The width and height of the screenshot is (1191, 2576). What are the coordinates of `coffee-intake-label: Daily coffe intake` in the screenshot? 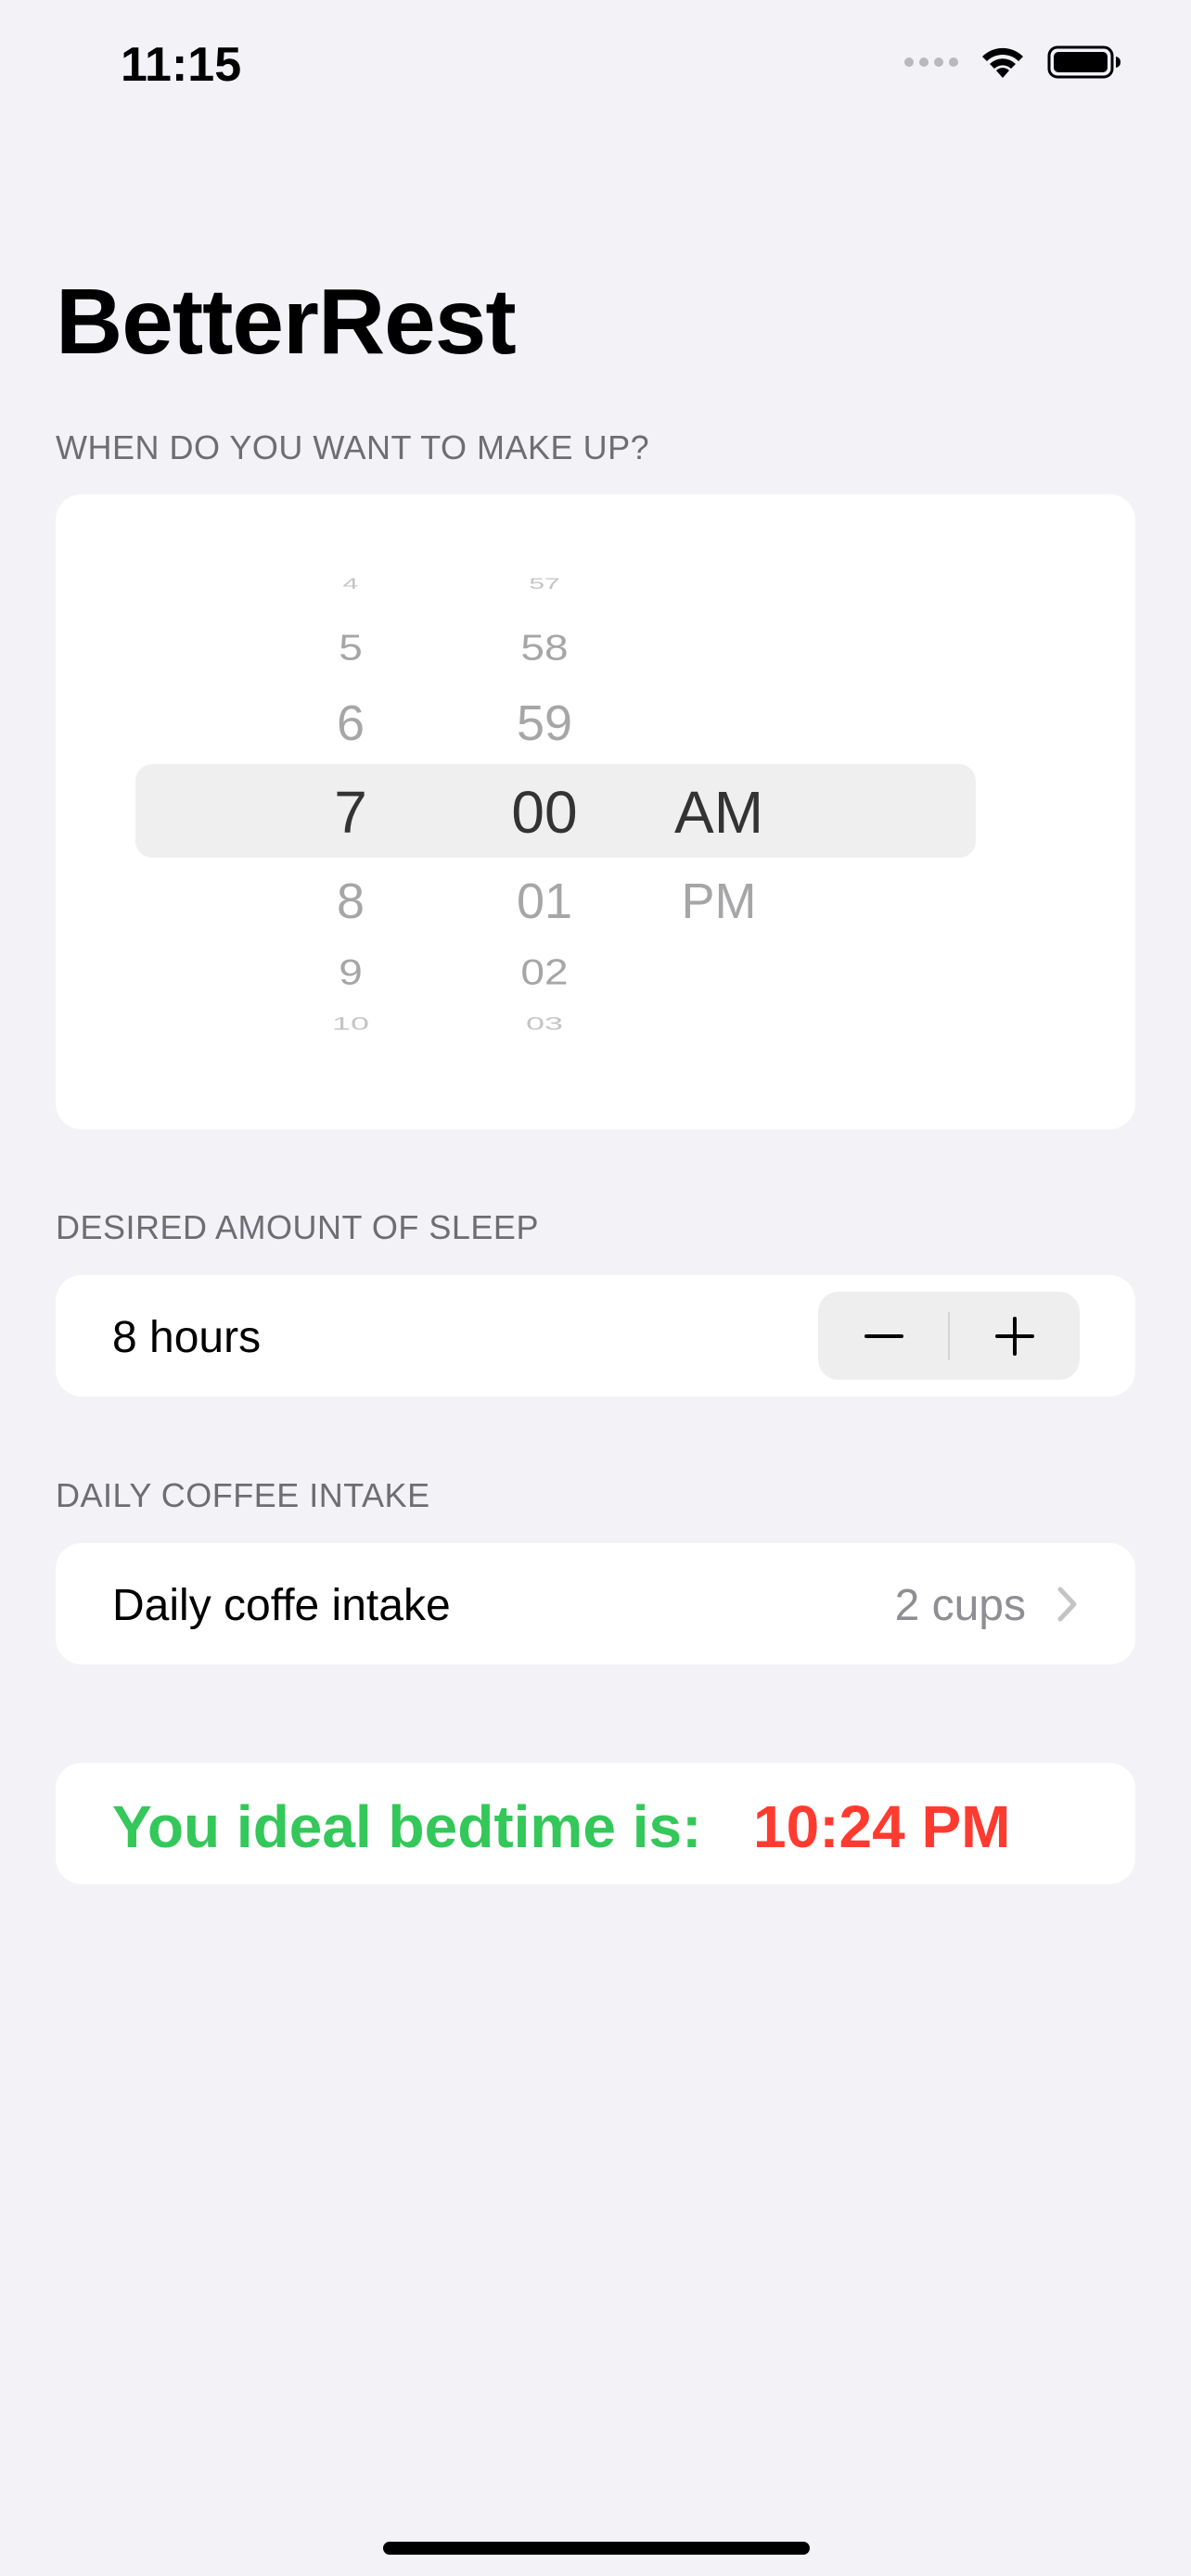 It's located at (281, 1605).